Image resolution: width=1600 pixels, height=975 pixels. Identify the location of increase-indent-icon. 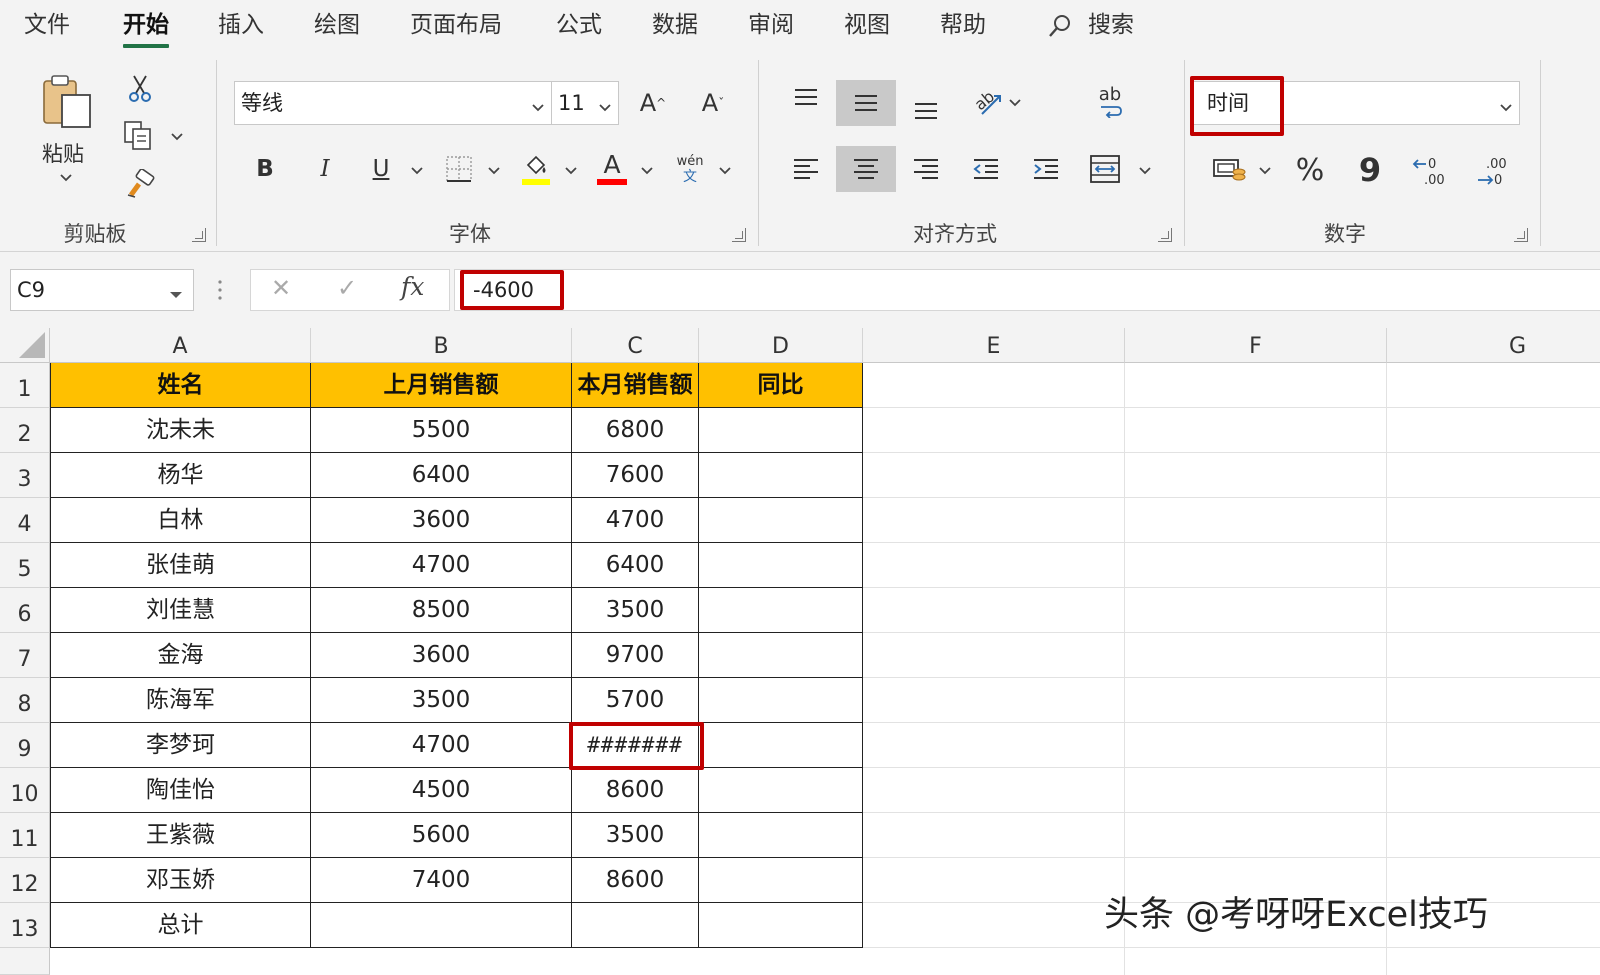
(1046, 169).